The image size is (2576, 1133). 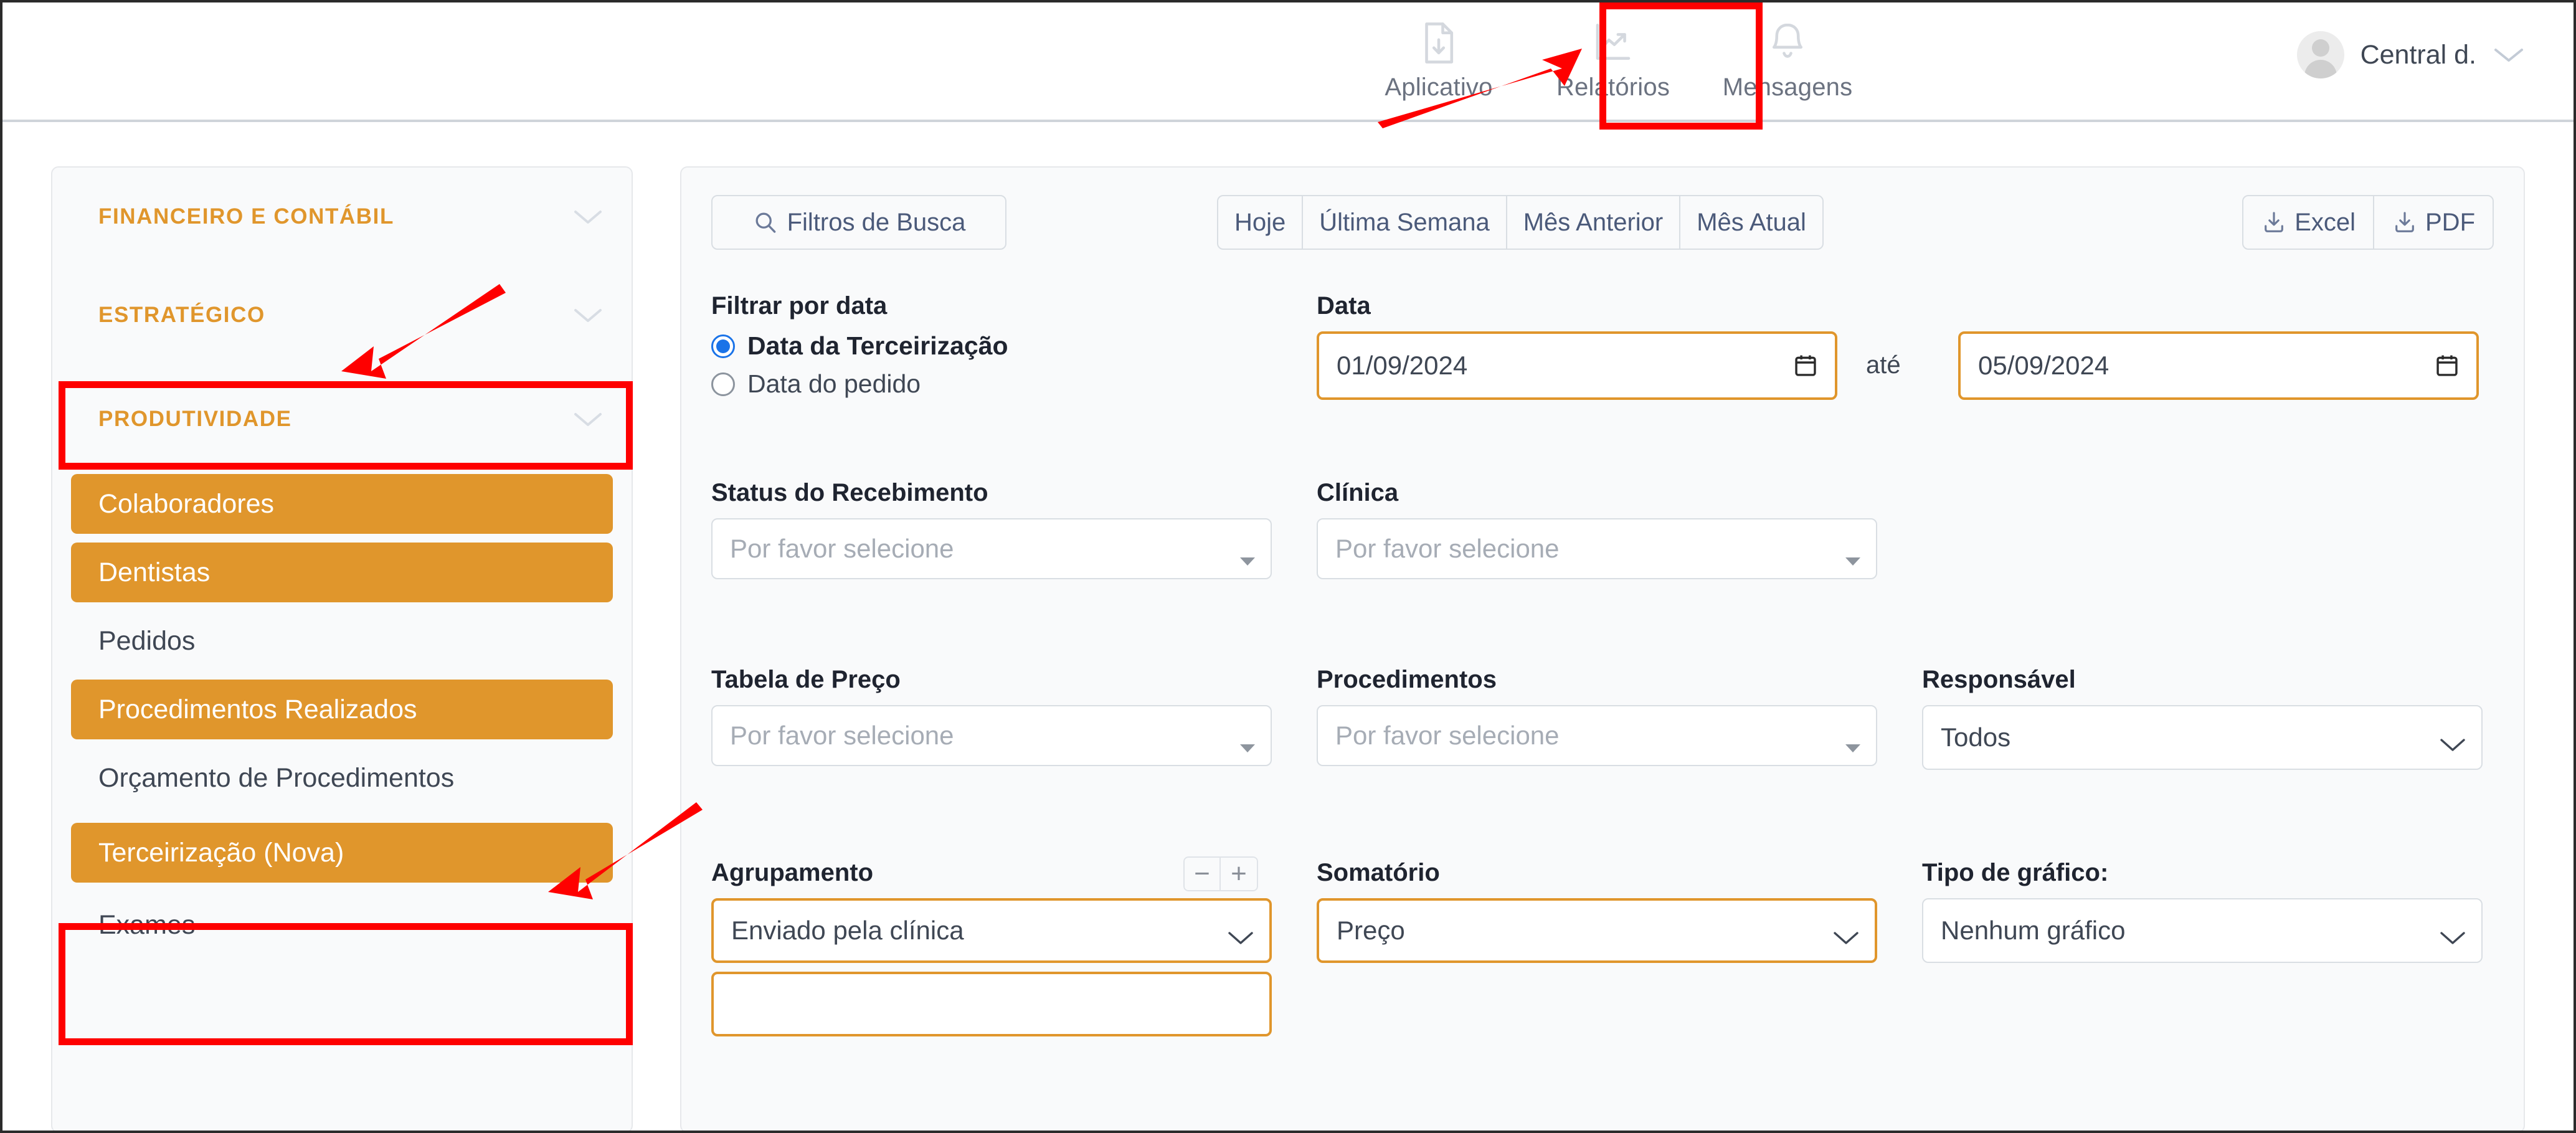 I want to click on sidebar-group-label: PRODUTIVIDADE, so click(x=195, y=419).